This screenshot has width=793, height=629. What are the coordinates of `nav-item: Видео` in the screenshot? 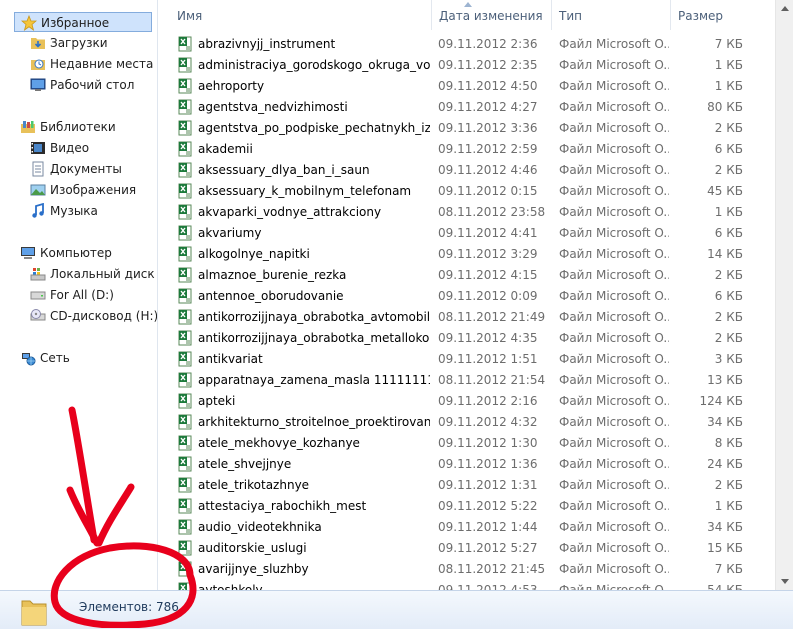 It's located at (78, 148).